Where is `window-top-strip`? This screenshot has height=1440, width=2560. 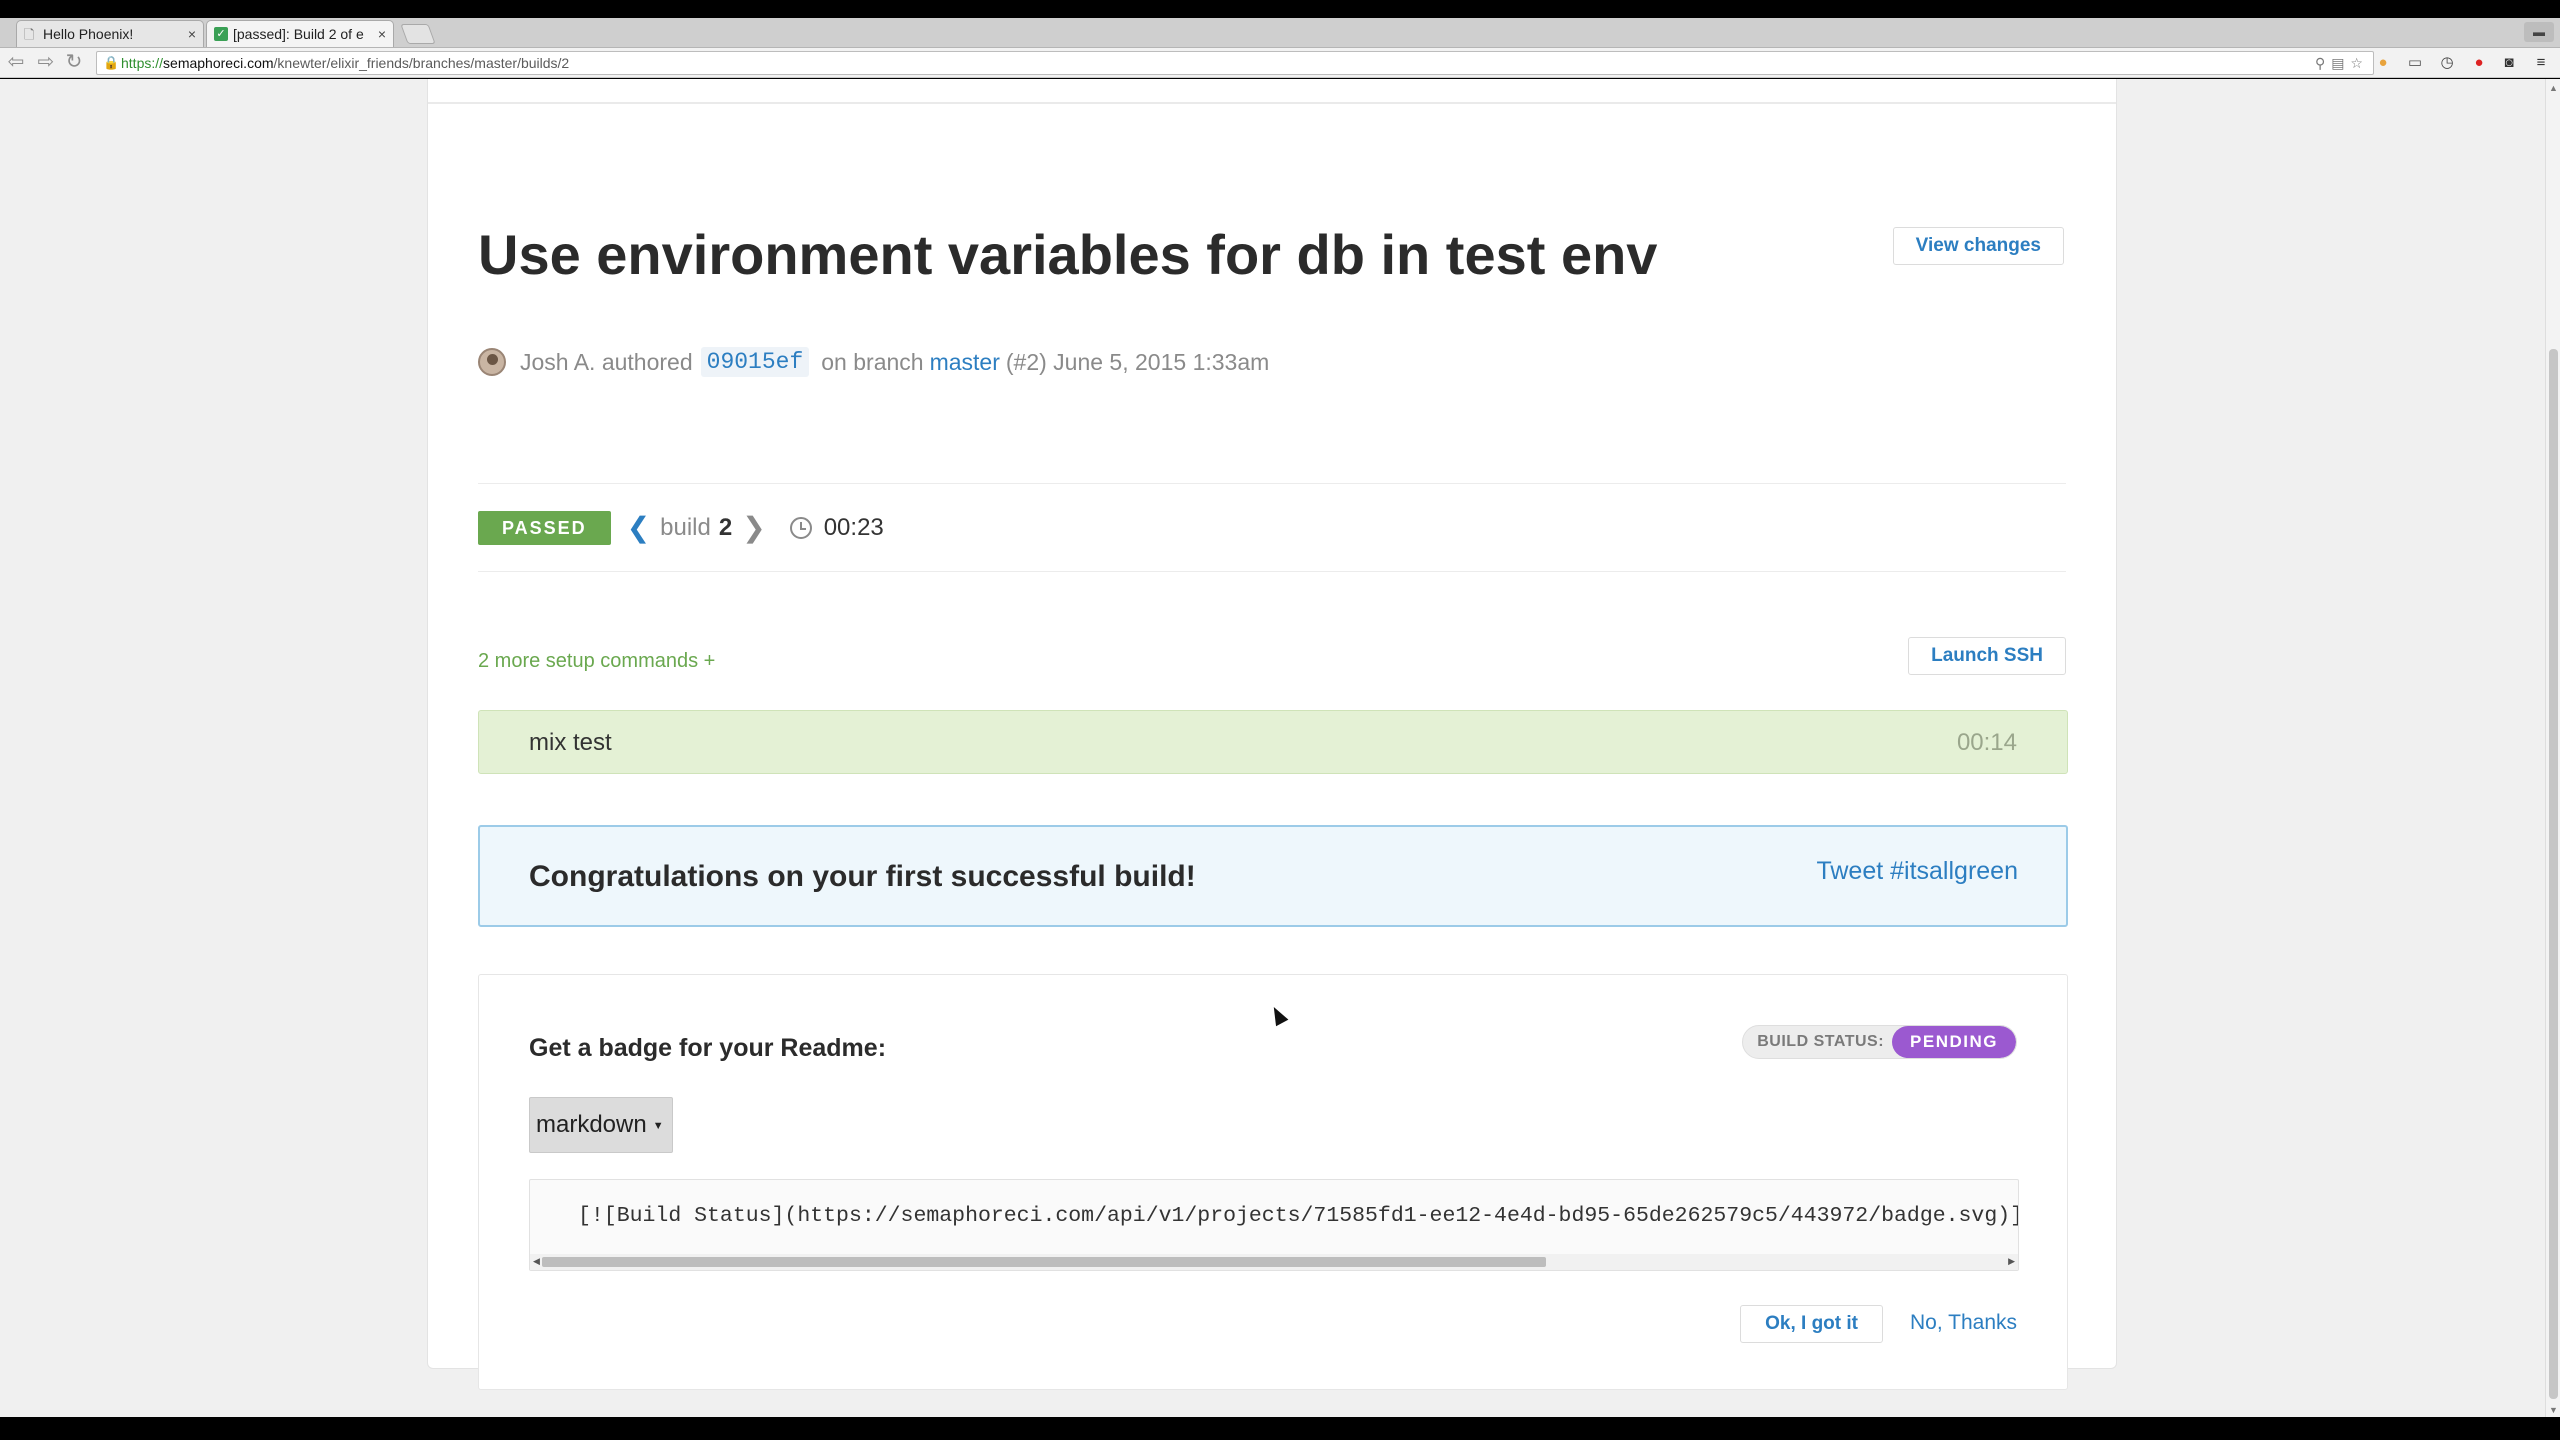
window-top-strip is located at coordinates (1280, 9).